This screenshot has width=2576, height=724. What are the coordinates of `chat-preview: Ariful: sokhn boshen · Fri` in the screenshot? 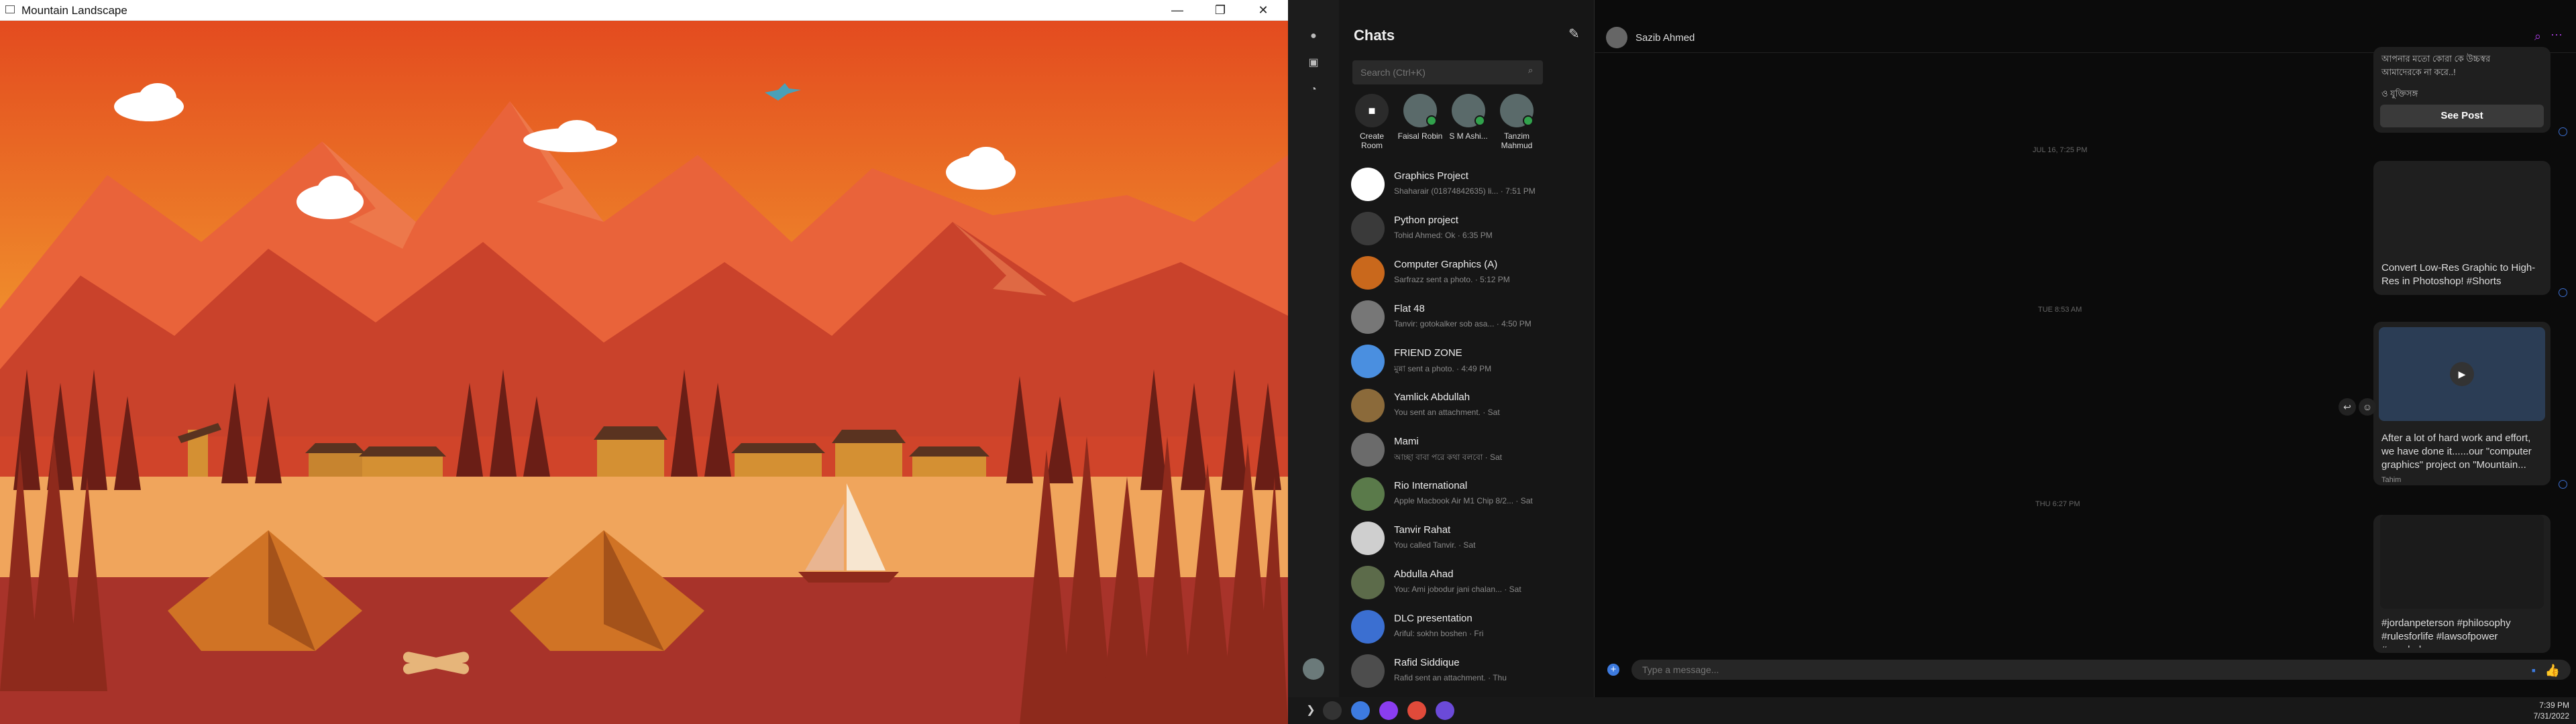 It's located at (1439, 633).